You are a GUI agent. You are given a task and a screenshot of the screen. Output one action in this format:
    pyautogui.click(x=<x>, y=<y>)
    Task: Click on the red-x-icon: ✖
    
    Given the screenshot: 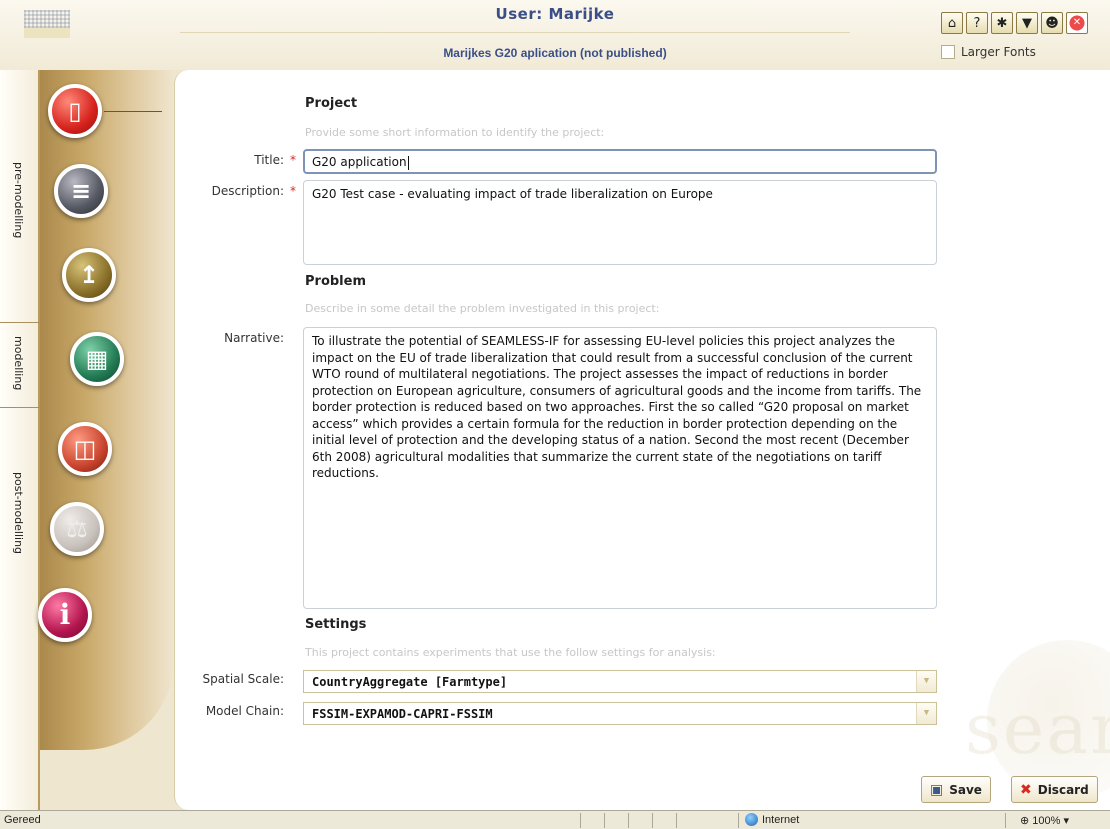 What is the action you would take?
    pyautogui.click(x=1026, y=789)
    